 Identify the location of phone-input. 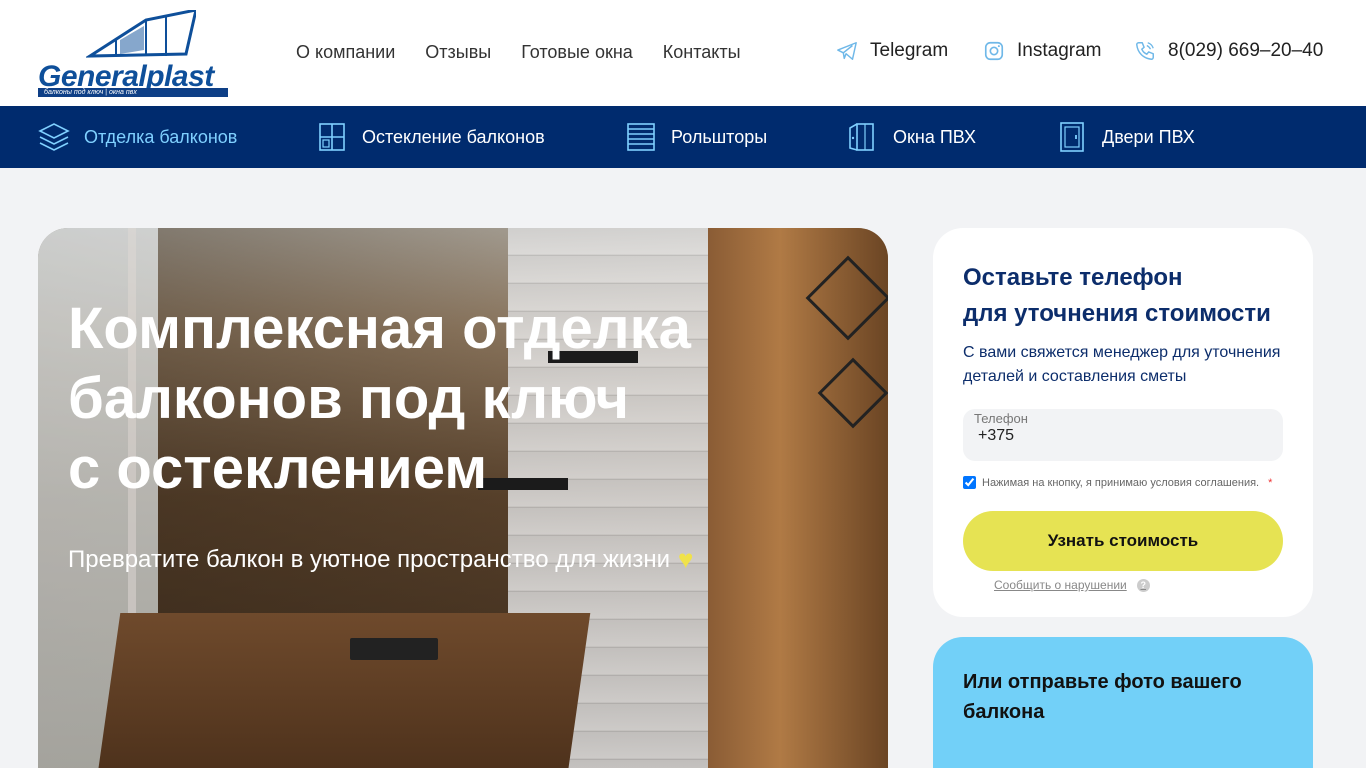
(1123, 436).